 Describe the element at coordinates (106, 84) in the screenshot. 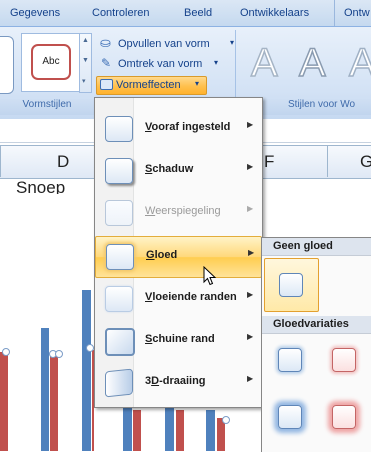

I see `shape-effects-icon` at that location.